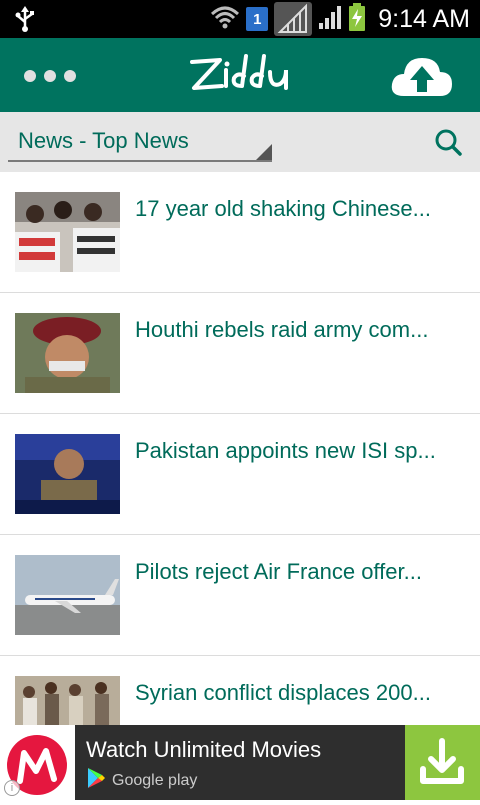 The image size is (480, 805). I want to click on signal-box-icon, so click(293, 19).